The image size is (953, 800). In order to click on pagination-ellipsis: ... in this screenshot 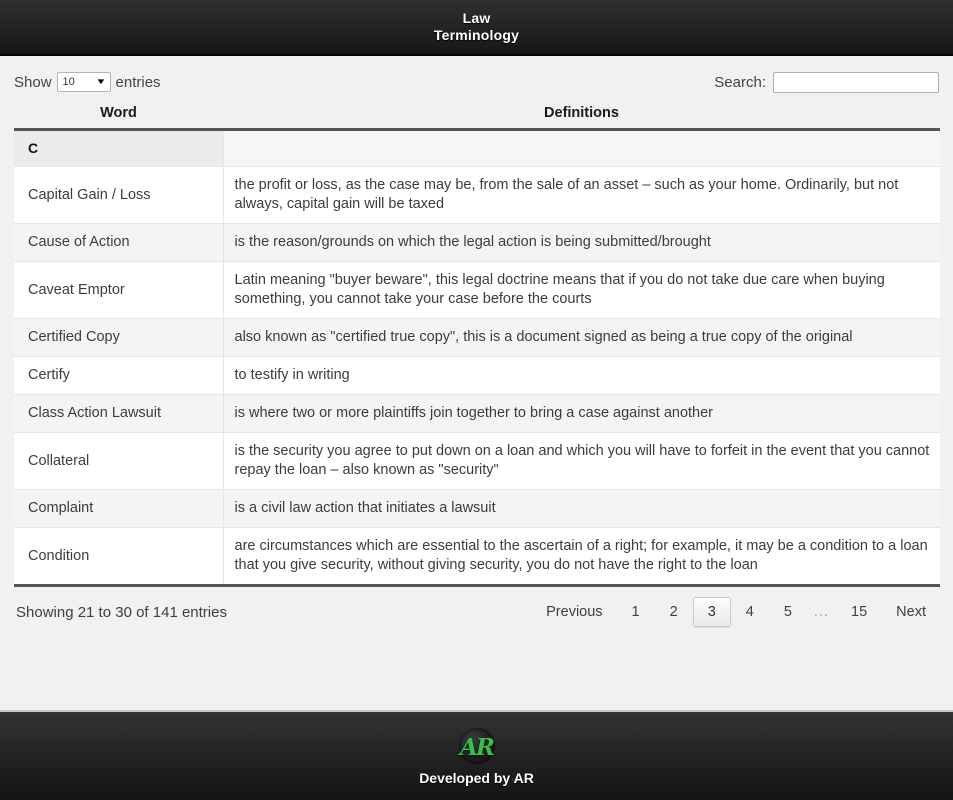, I will do `click(821, 612)`.